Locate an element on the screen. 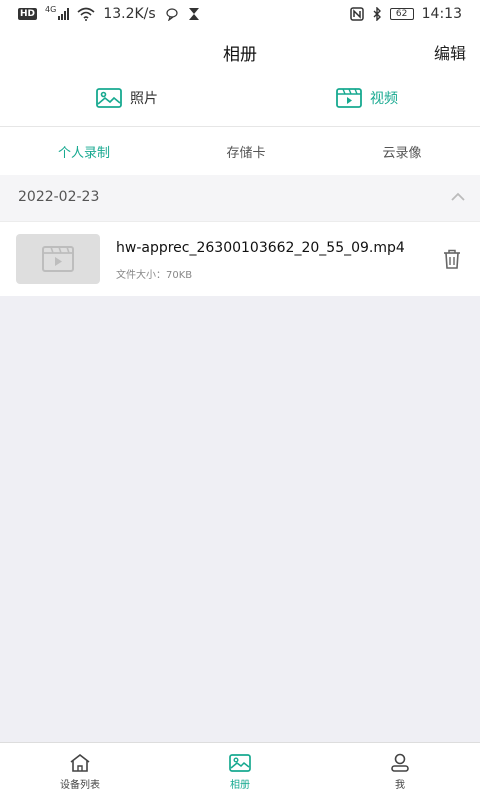 Image resolution: width=480 pixels, height=801 pixels. wifi-icon is located at coordinates (86, 14).